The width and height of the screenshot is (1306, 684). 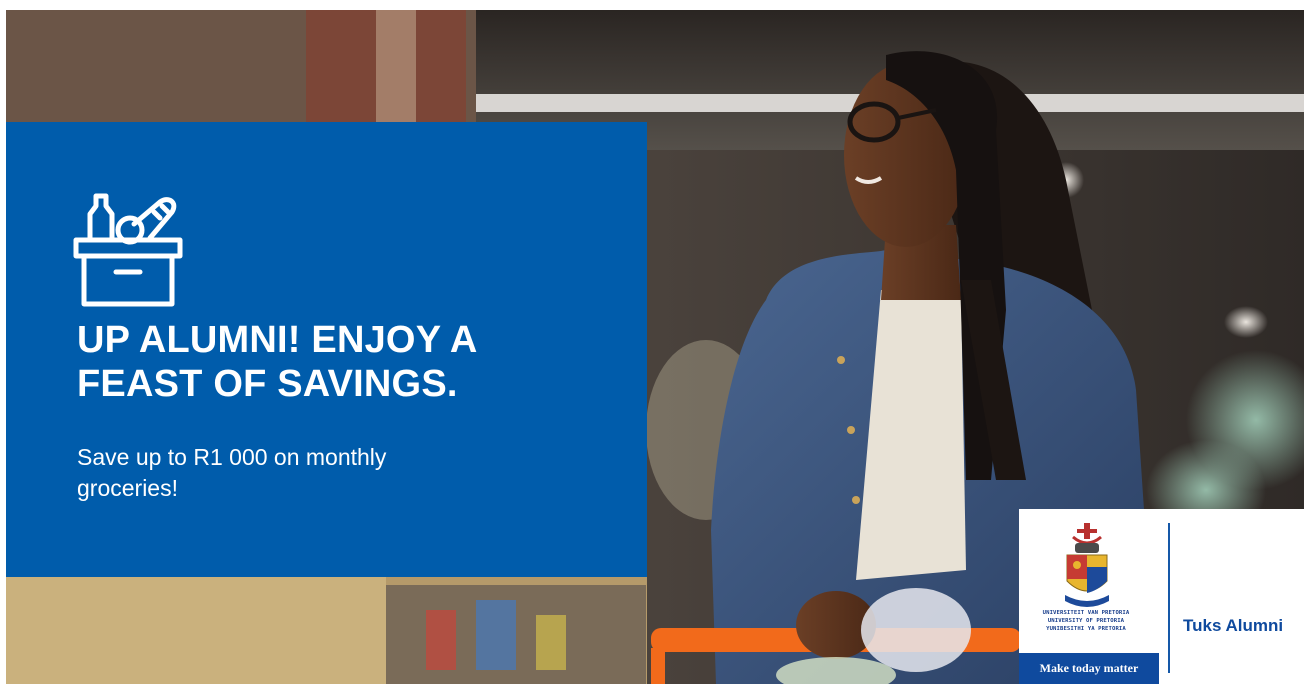 What do you see at coordinates (127, 488) in the screenshot?
I see `subline-line-2: groceries!` at bounding box center [127, 488].